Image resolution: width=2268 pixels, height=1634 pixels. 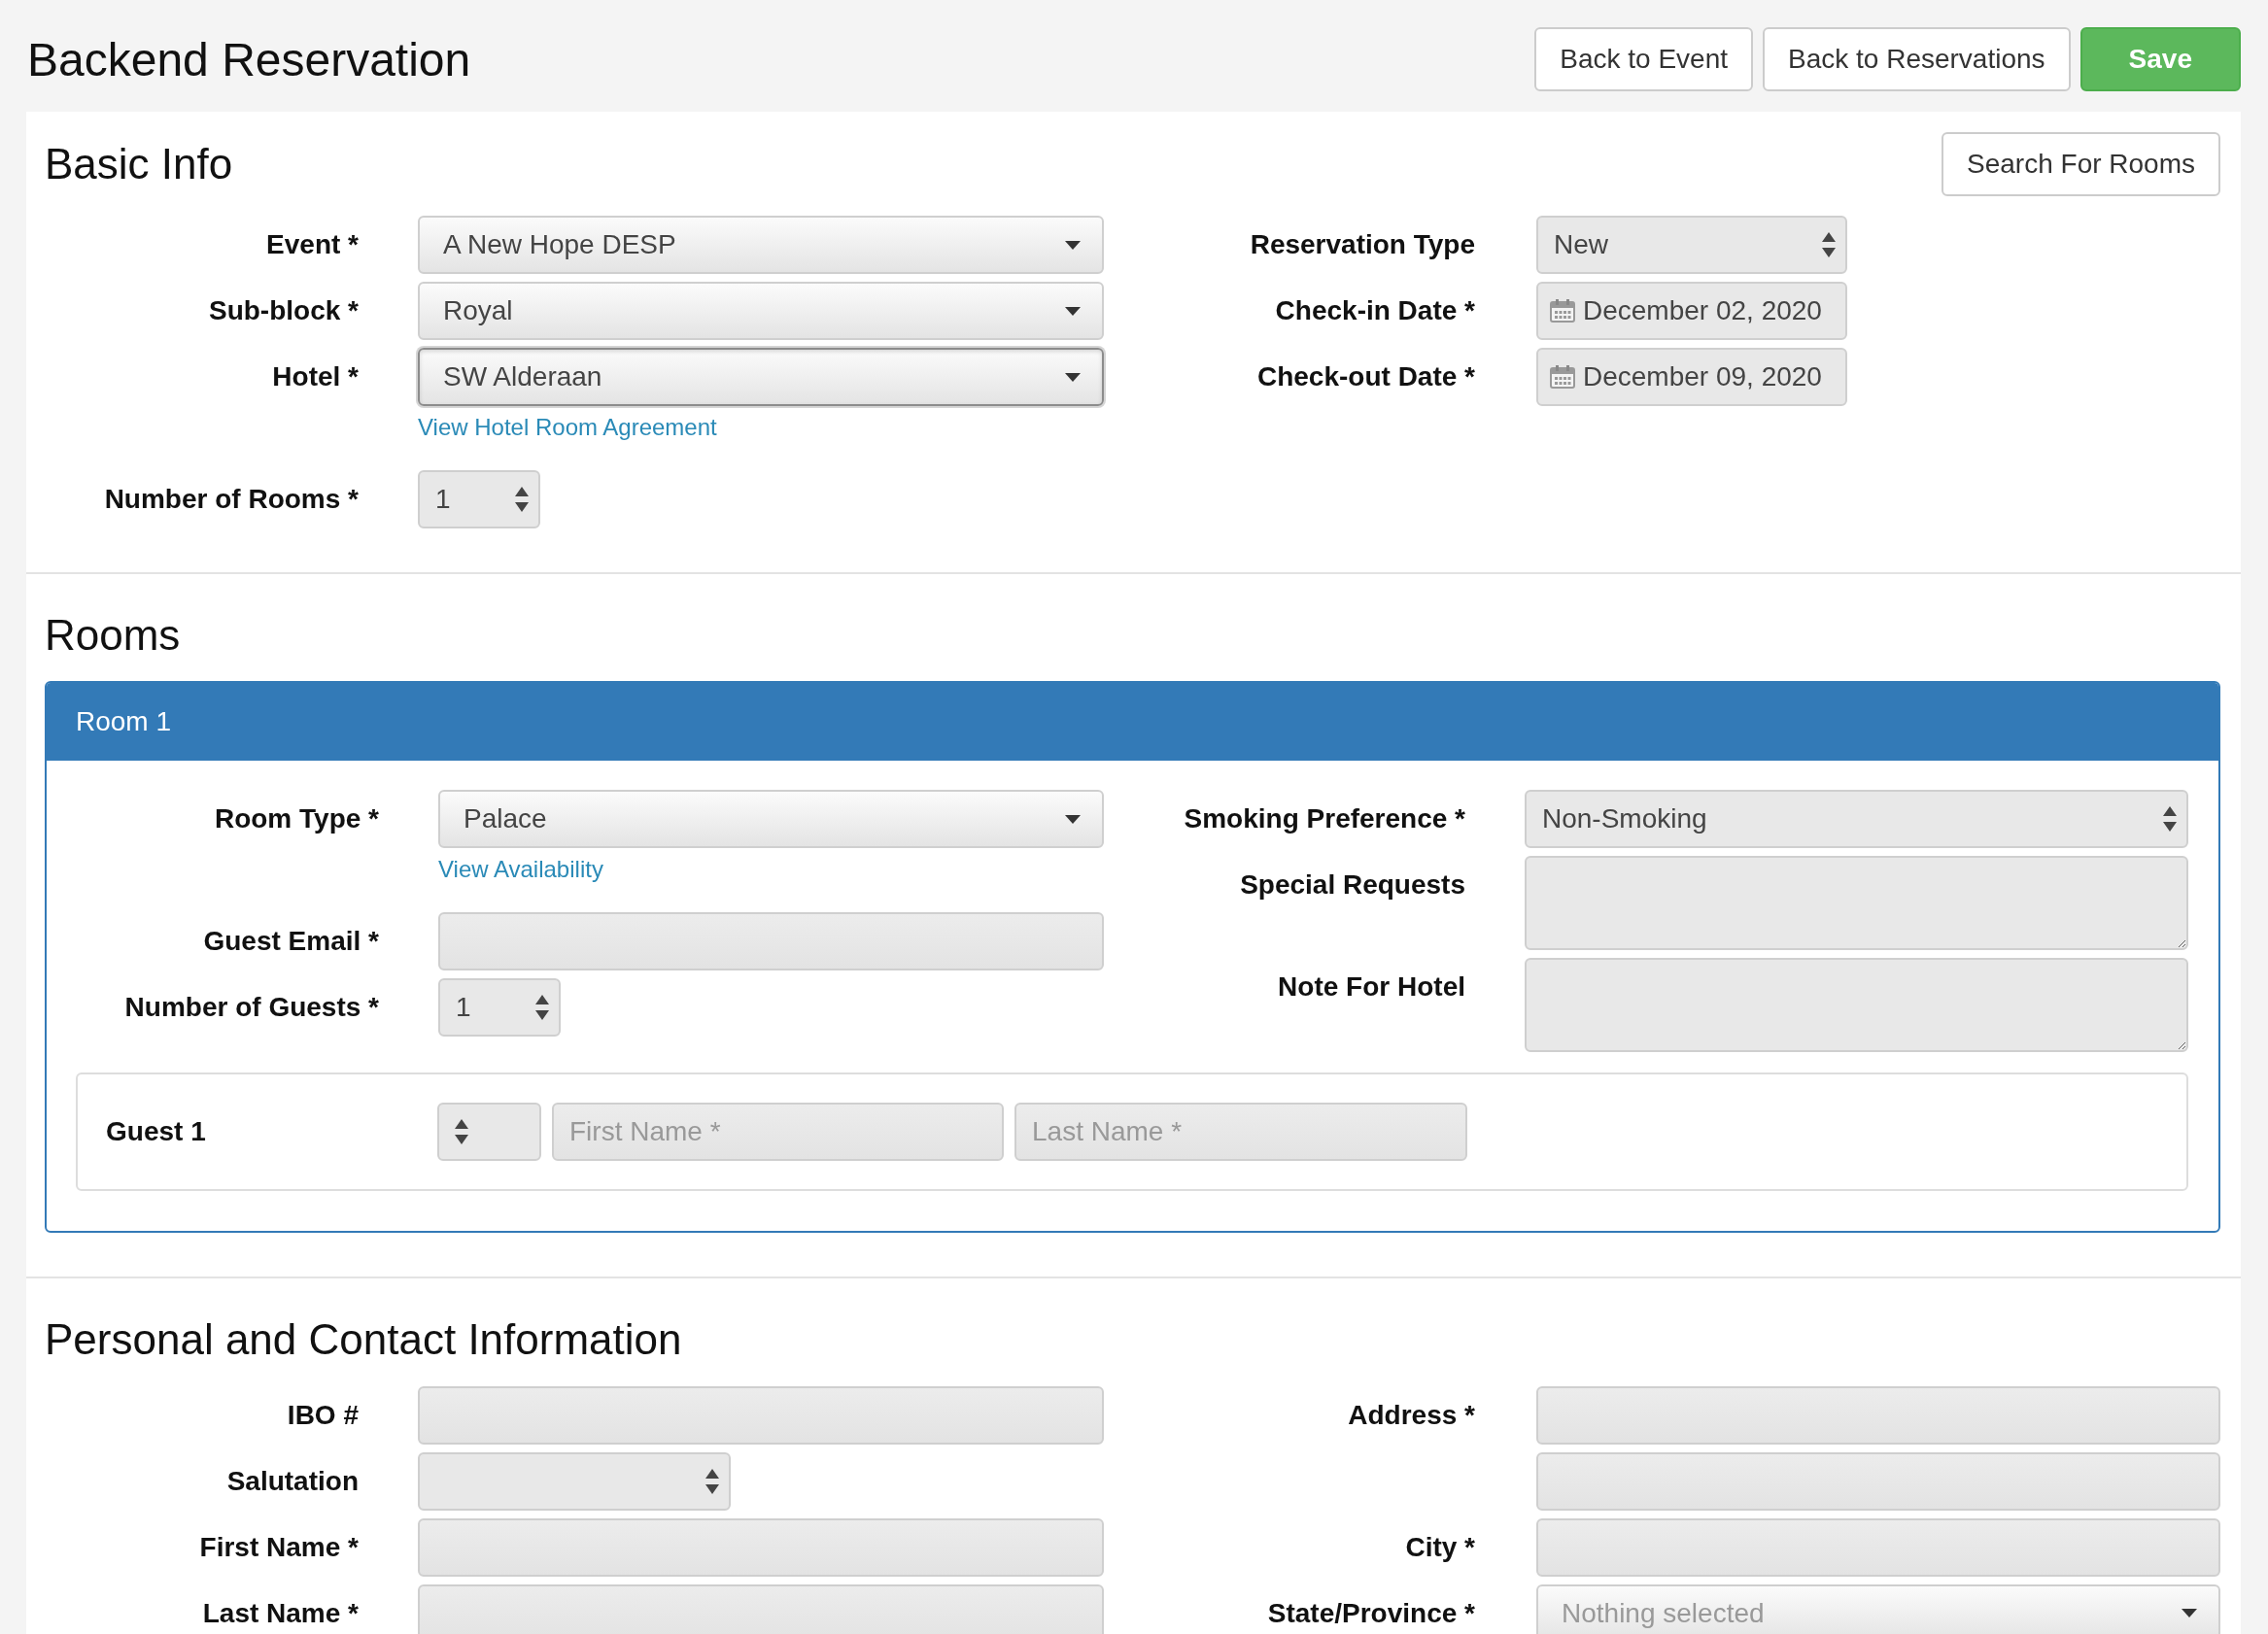 What do you see at coordinates (1440, 1547) in the screenshot?
I see `field-label: City *` at bounding box center [1440, 1547].